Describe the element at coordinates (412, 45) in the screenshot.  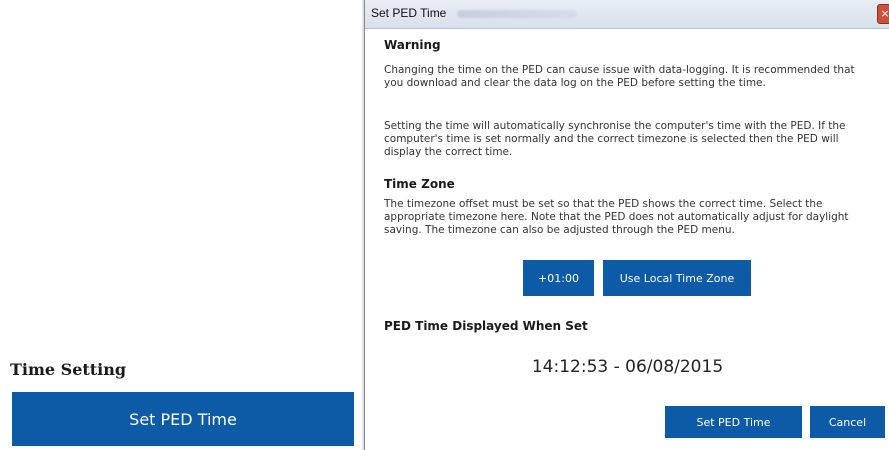
I see `warning-heading: Warning` at that location.